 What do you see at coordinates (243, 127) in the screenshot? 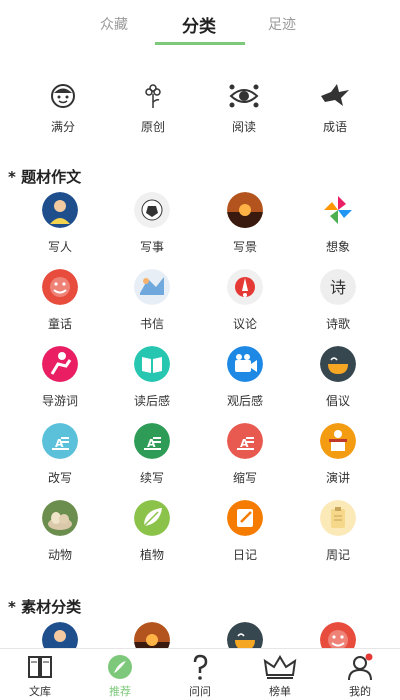
I see `quick-link-label: 阅读` at bounding box center [243, 127].